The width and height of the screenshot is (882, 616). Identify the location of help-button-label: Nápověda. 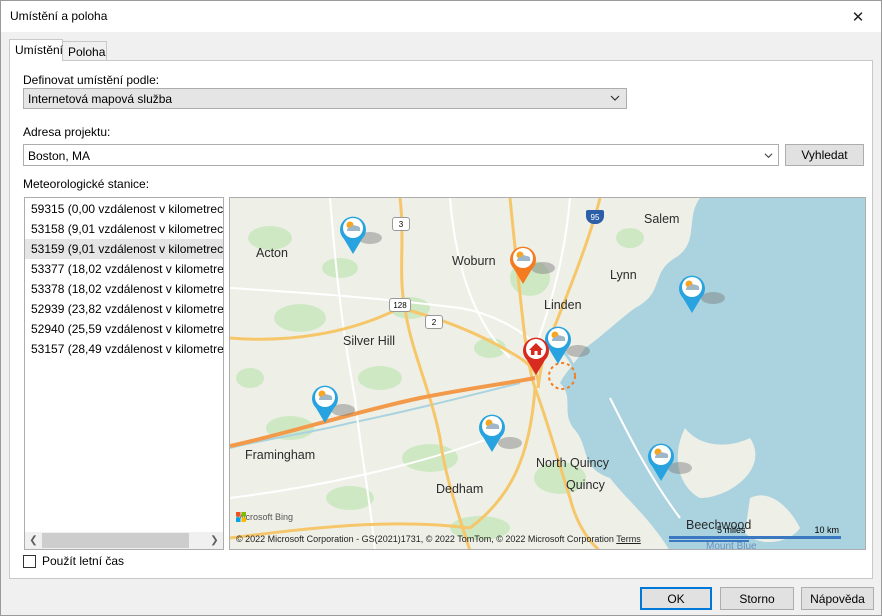
(837, 598).